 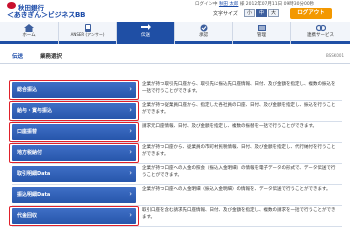 I want to click on font-size-large-button: 大, so click(x=273, y=13).